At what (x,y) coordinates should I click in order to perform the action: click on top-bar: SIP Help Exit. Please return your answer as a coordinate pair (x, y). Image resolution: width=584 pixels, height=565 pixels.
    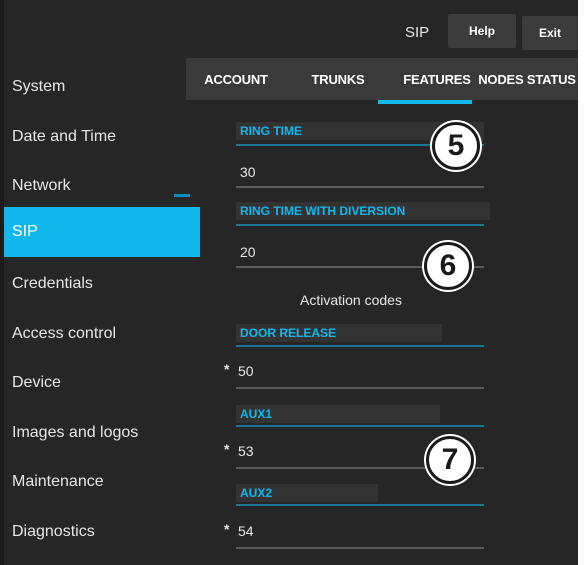
    Looking at the image, I should click on (291, 28).